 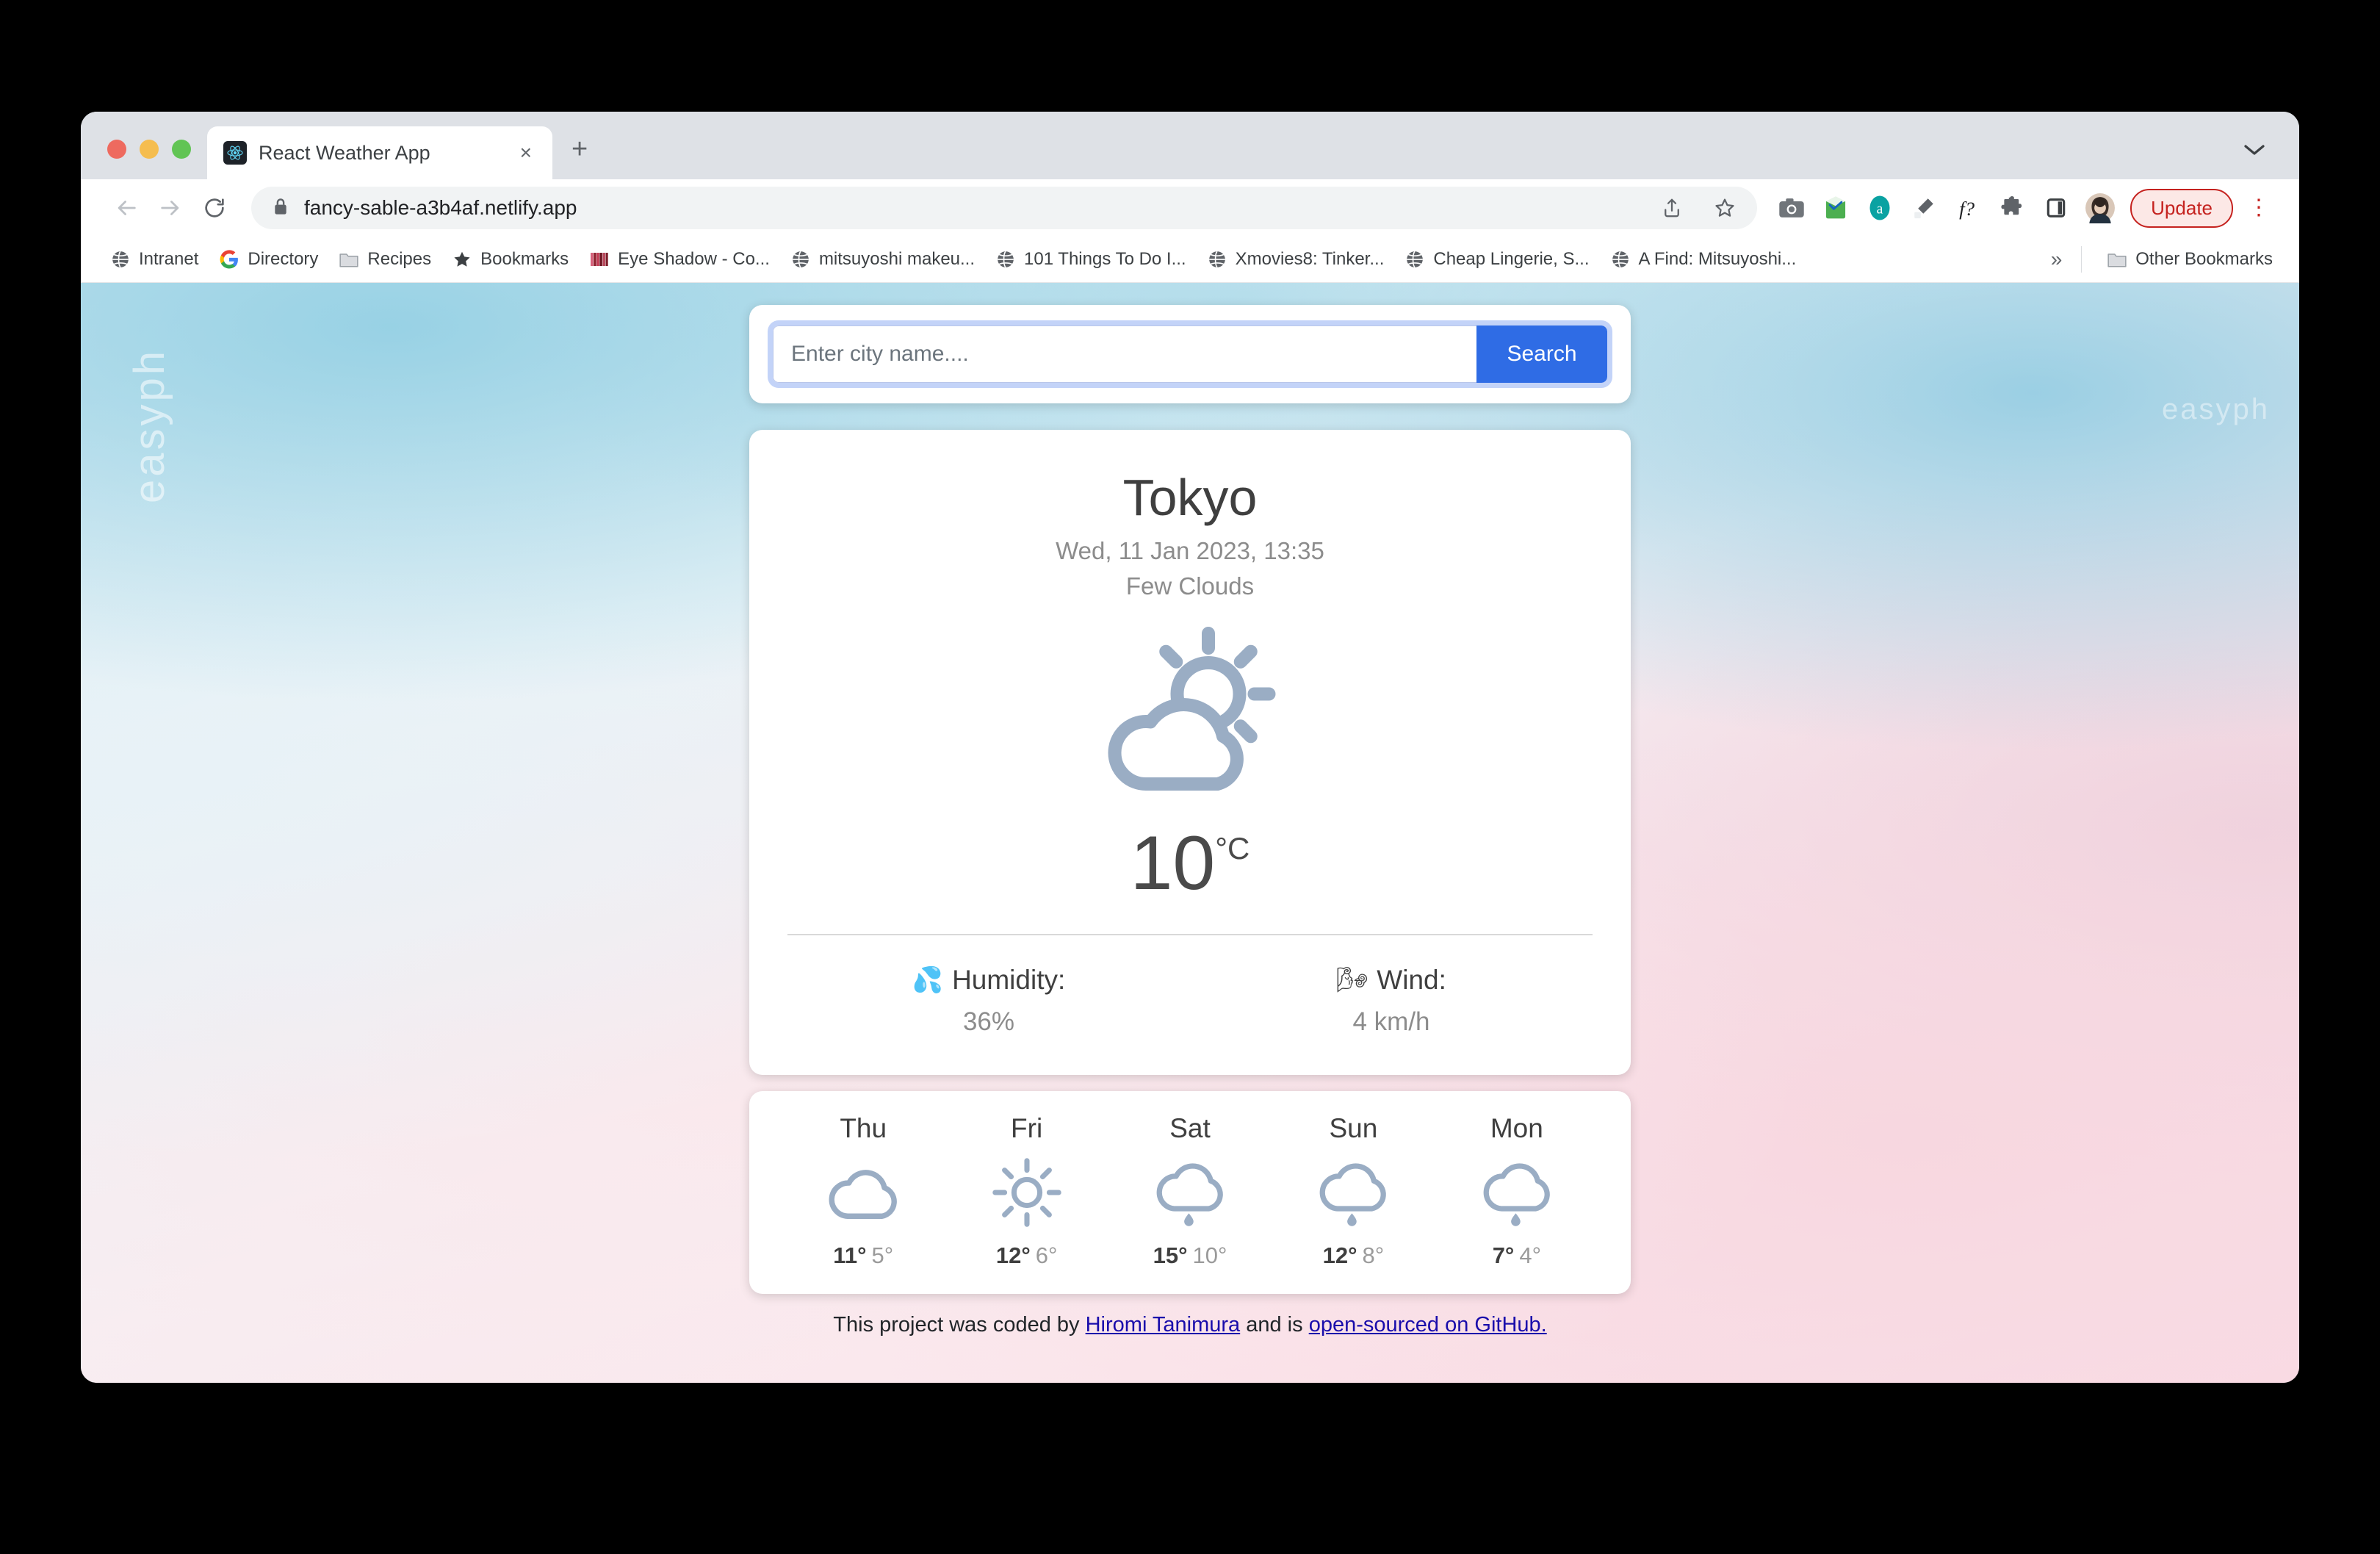 What do you see at coordinates (959, 1325) in the screenshot?
I see `footer-prefix: This project was coded by` at bounding box center [959, 1325].